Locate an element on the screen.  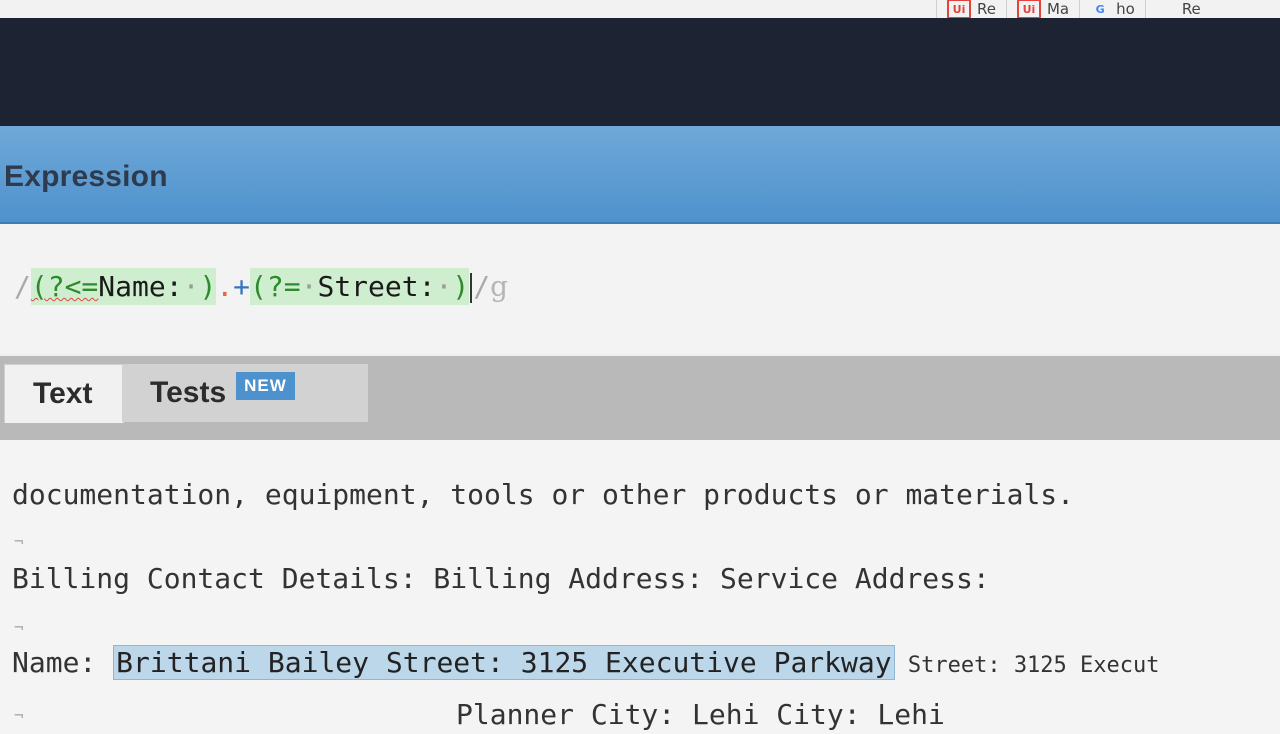
tab-text: Text is located at coordinates (64, 393).